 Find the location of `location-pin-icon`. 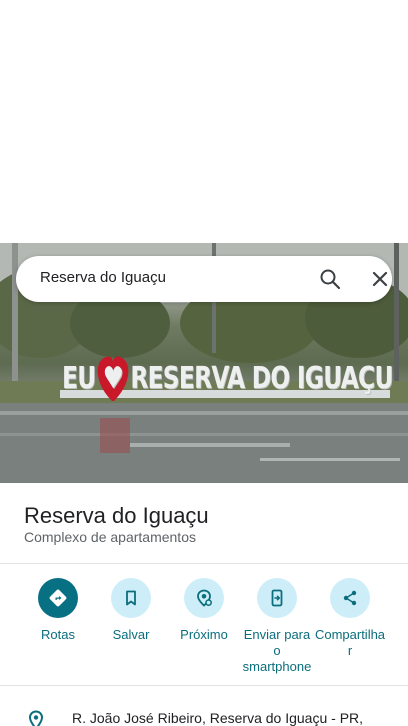

location-pin-icon is located at coordinates (36, 718).